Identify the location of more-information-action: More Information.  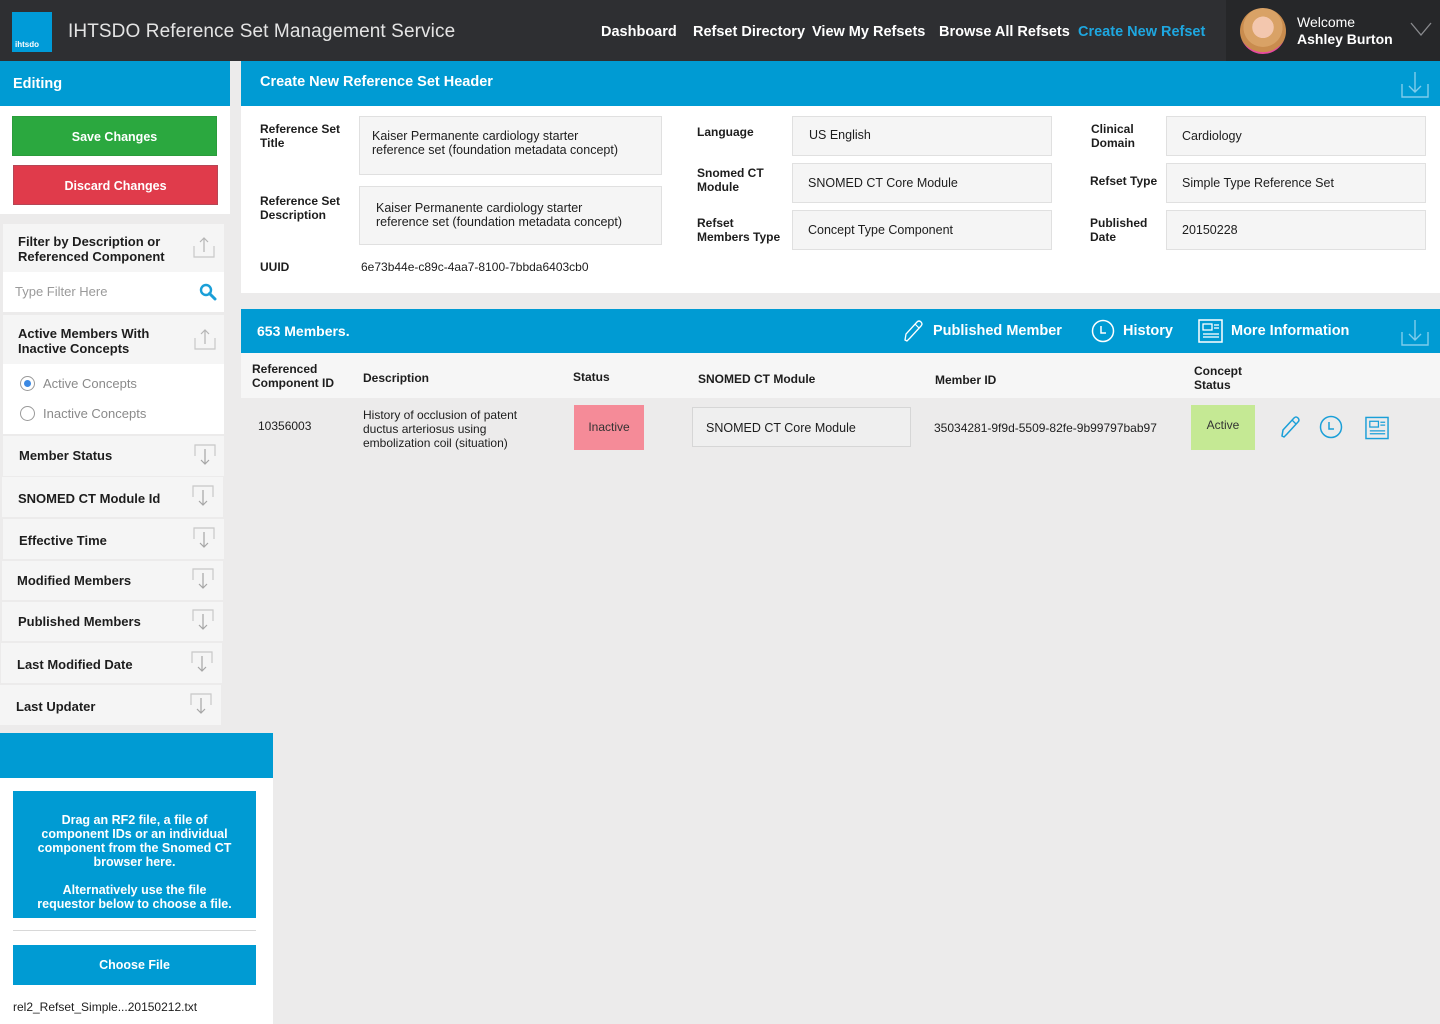
(1273, 331).